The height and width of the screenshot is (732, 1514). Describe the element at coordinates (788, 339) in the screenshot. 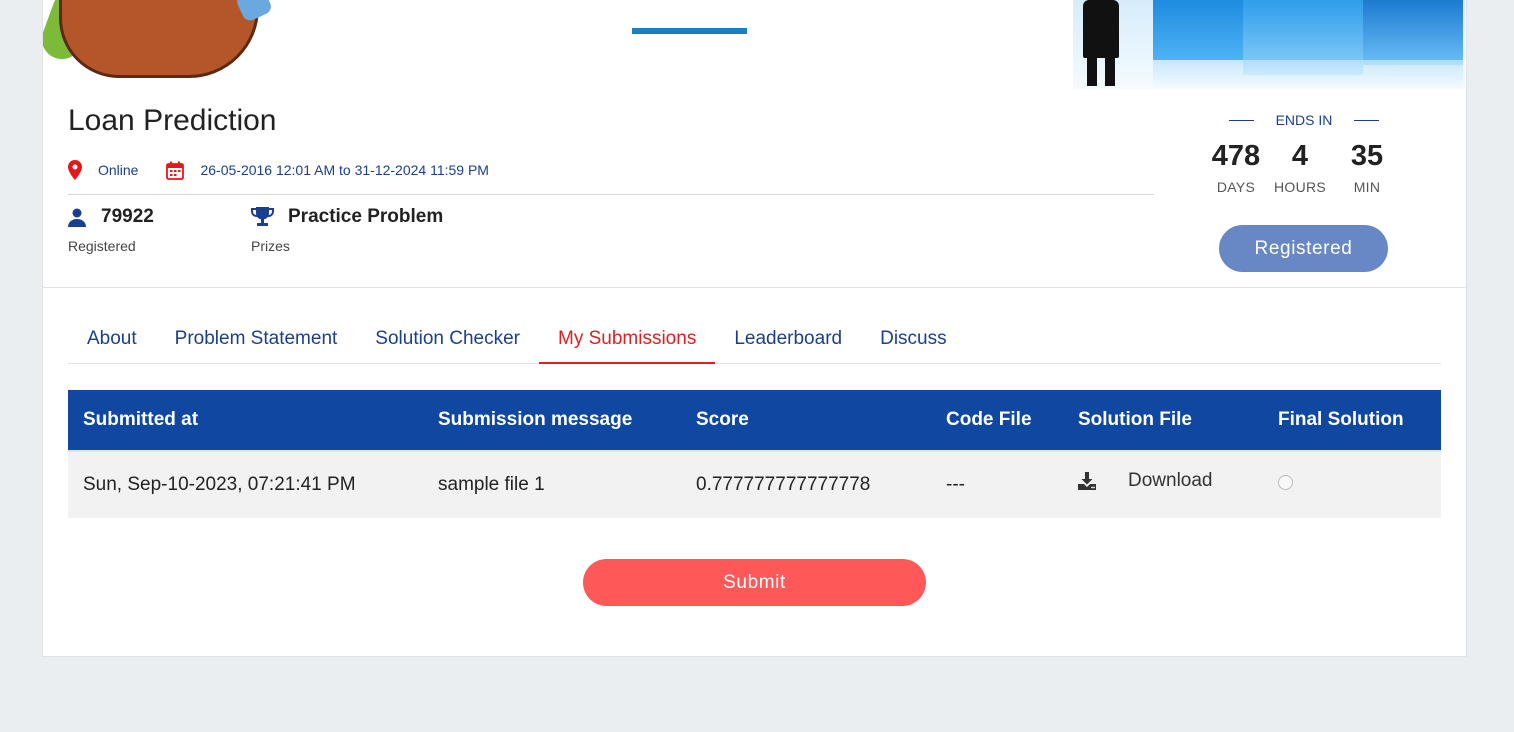

I see `tab-leaderboard: Leaderboard` at that location.